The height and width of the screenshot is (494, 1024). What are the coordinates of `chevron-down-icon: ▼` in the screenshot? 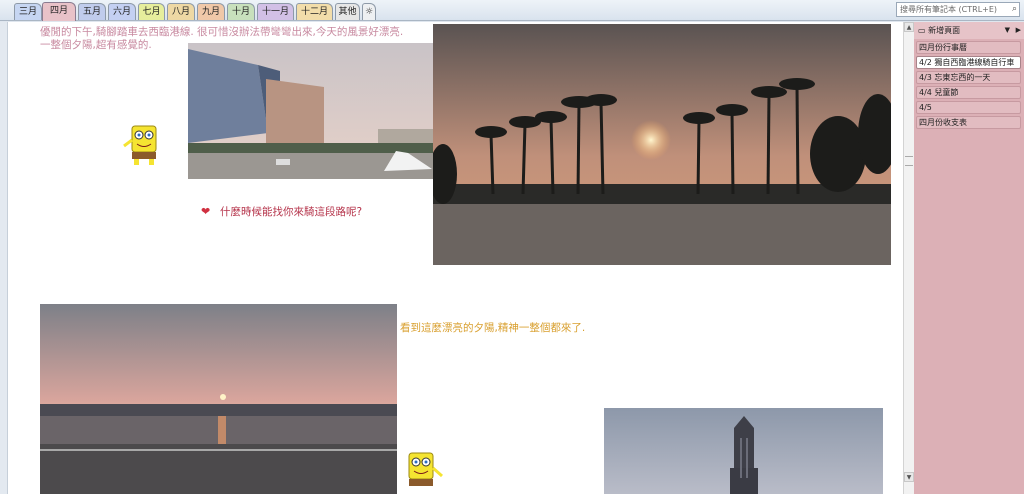 It's located at (1007, 30).